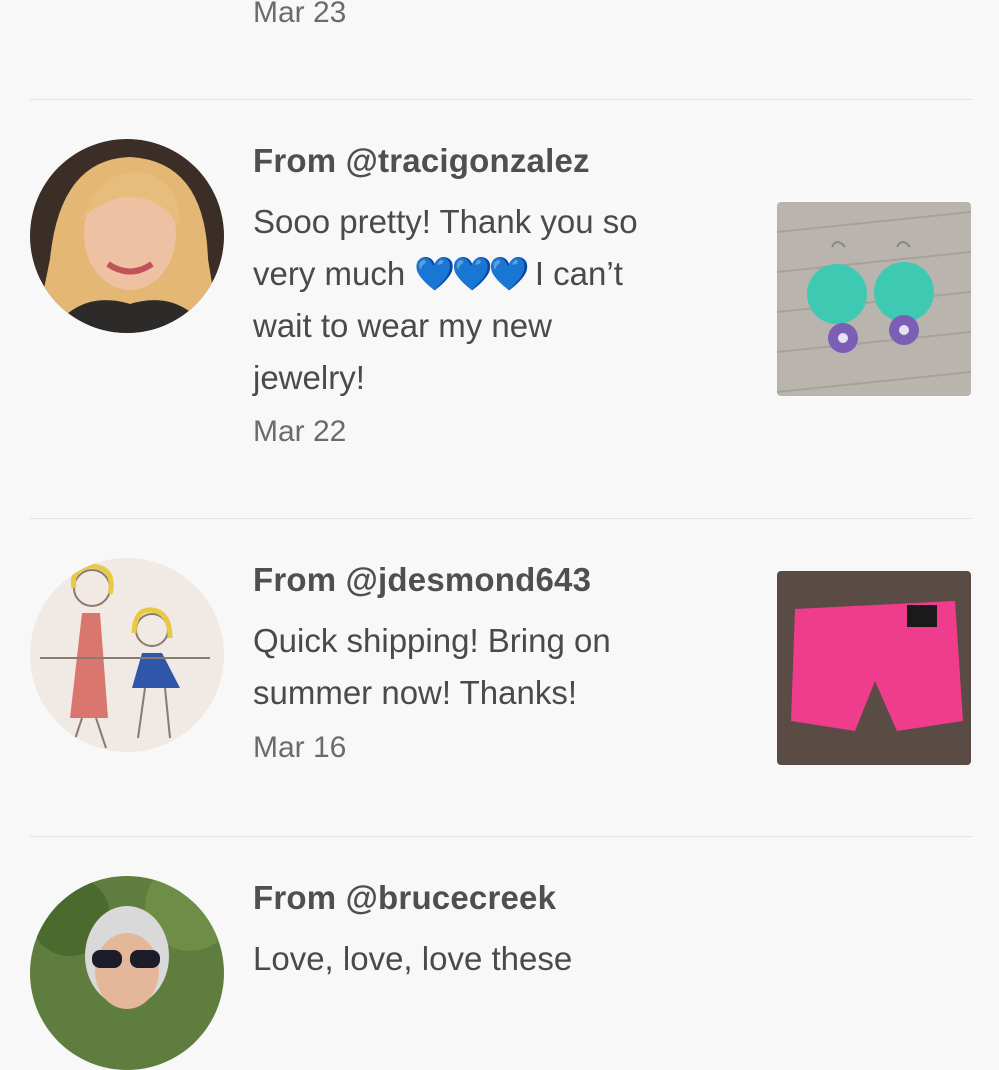  Describe the element at coordinates (422, 580) in the screenshot. I see `review-author: From @jdesmond643` at that location.